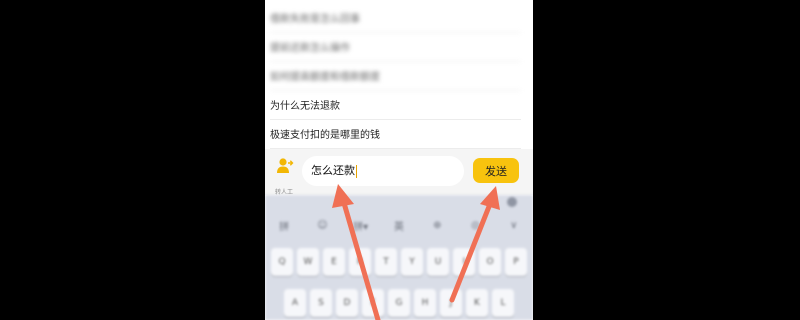 The height and width of the screenshot is (320, 800). I want to click on arrow-to-send-icon, so click(474, 244).